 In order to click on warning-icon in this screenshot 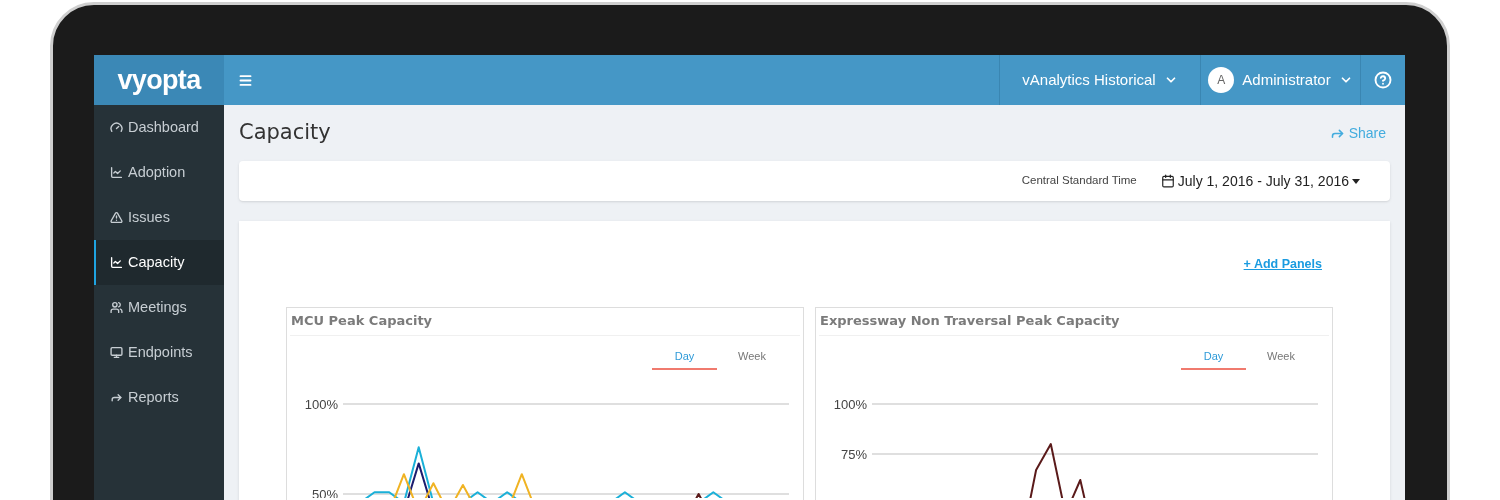, I will do `click(116, 217)`.